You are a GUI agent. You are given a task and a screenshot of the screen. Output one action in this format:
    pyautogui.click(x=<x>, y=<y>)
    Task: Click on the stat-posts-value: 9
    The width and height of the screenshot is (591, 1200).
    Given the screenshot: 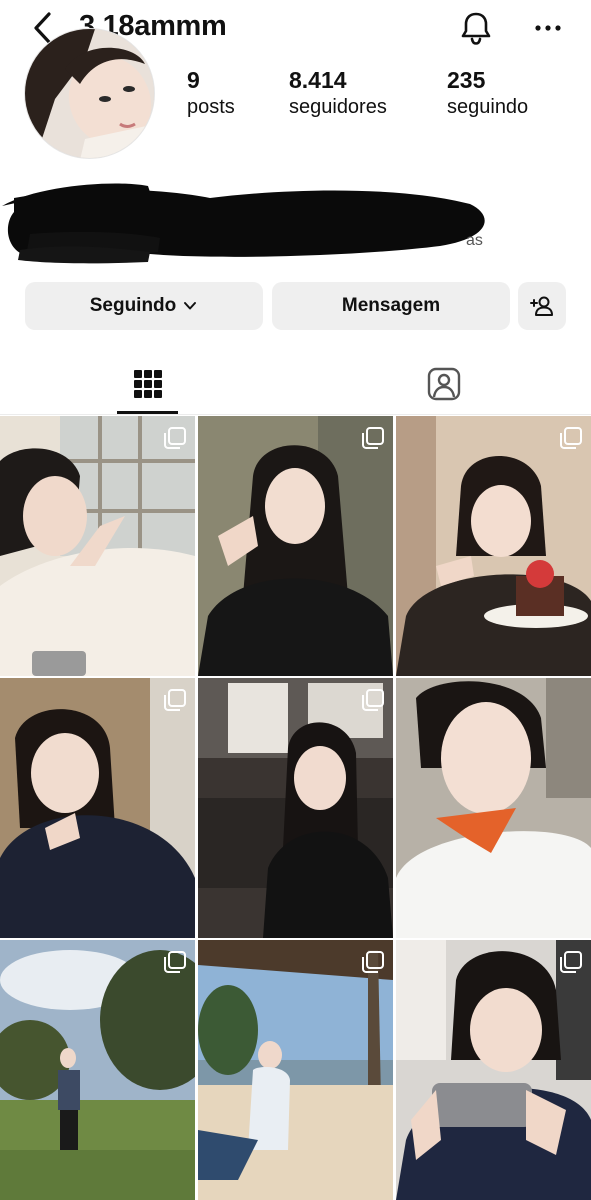 What is the action you would take?
    pyautogui.click(x=193, y=80)
    